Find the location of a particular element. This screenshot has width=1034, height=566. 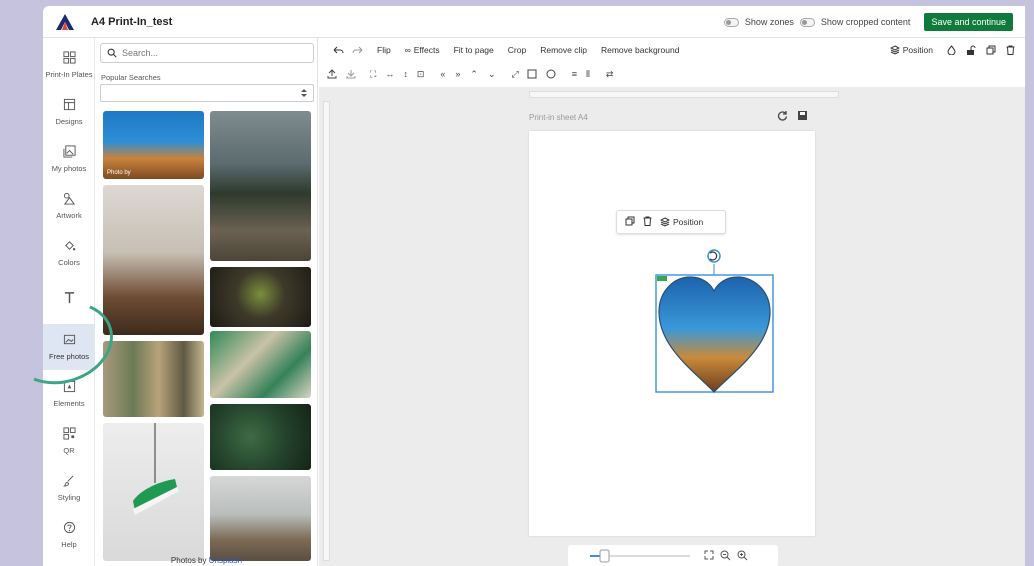

rail-item-help: Help is located at coordinates (69, 535).